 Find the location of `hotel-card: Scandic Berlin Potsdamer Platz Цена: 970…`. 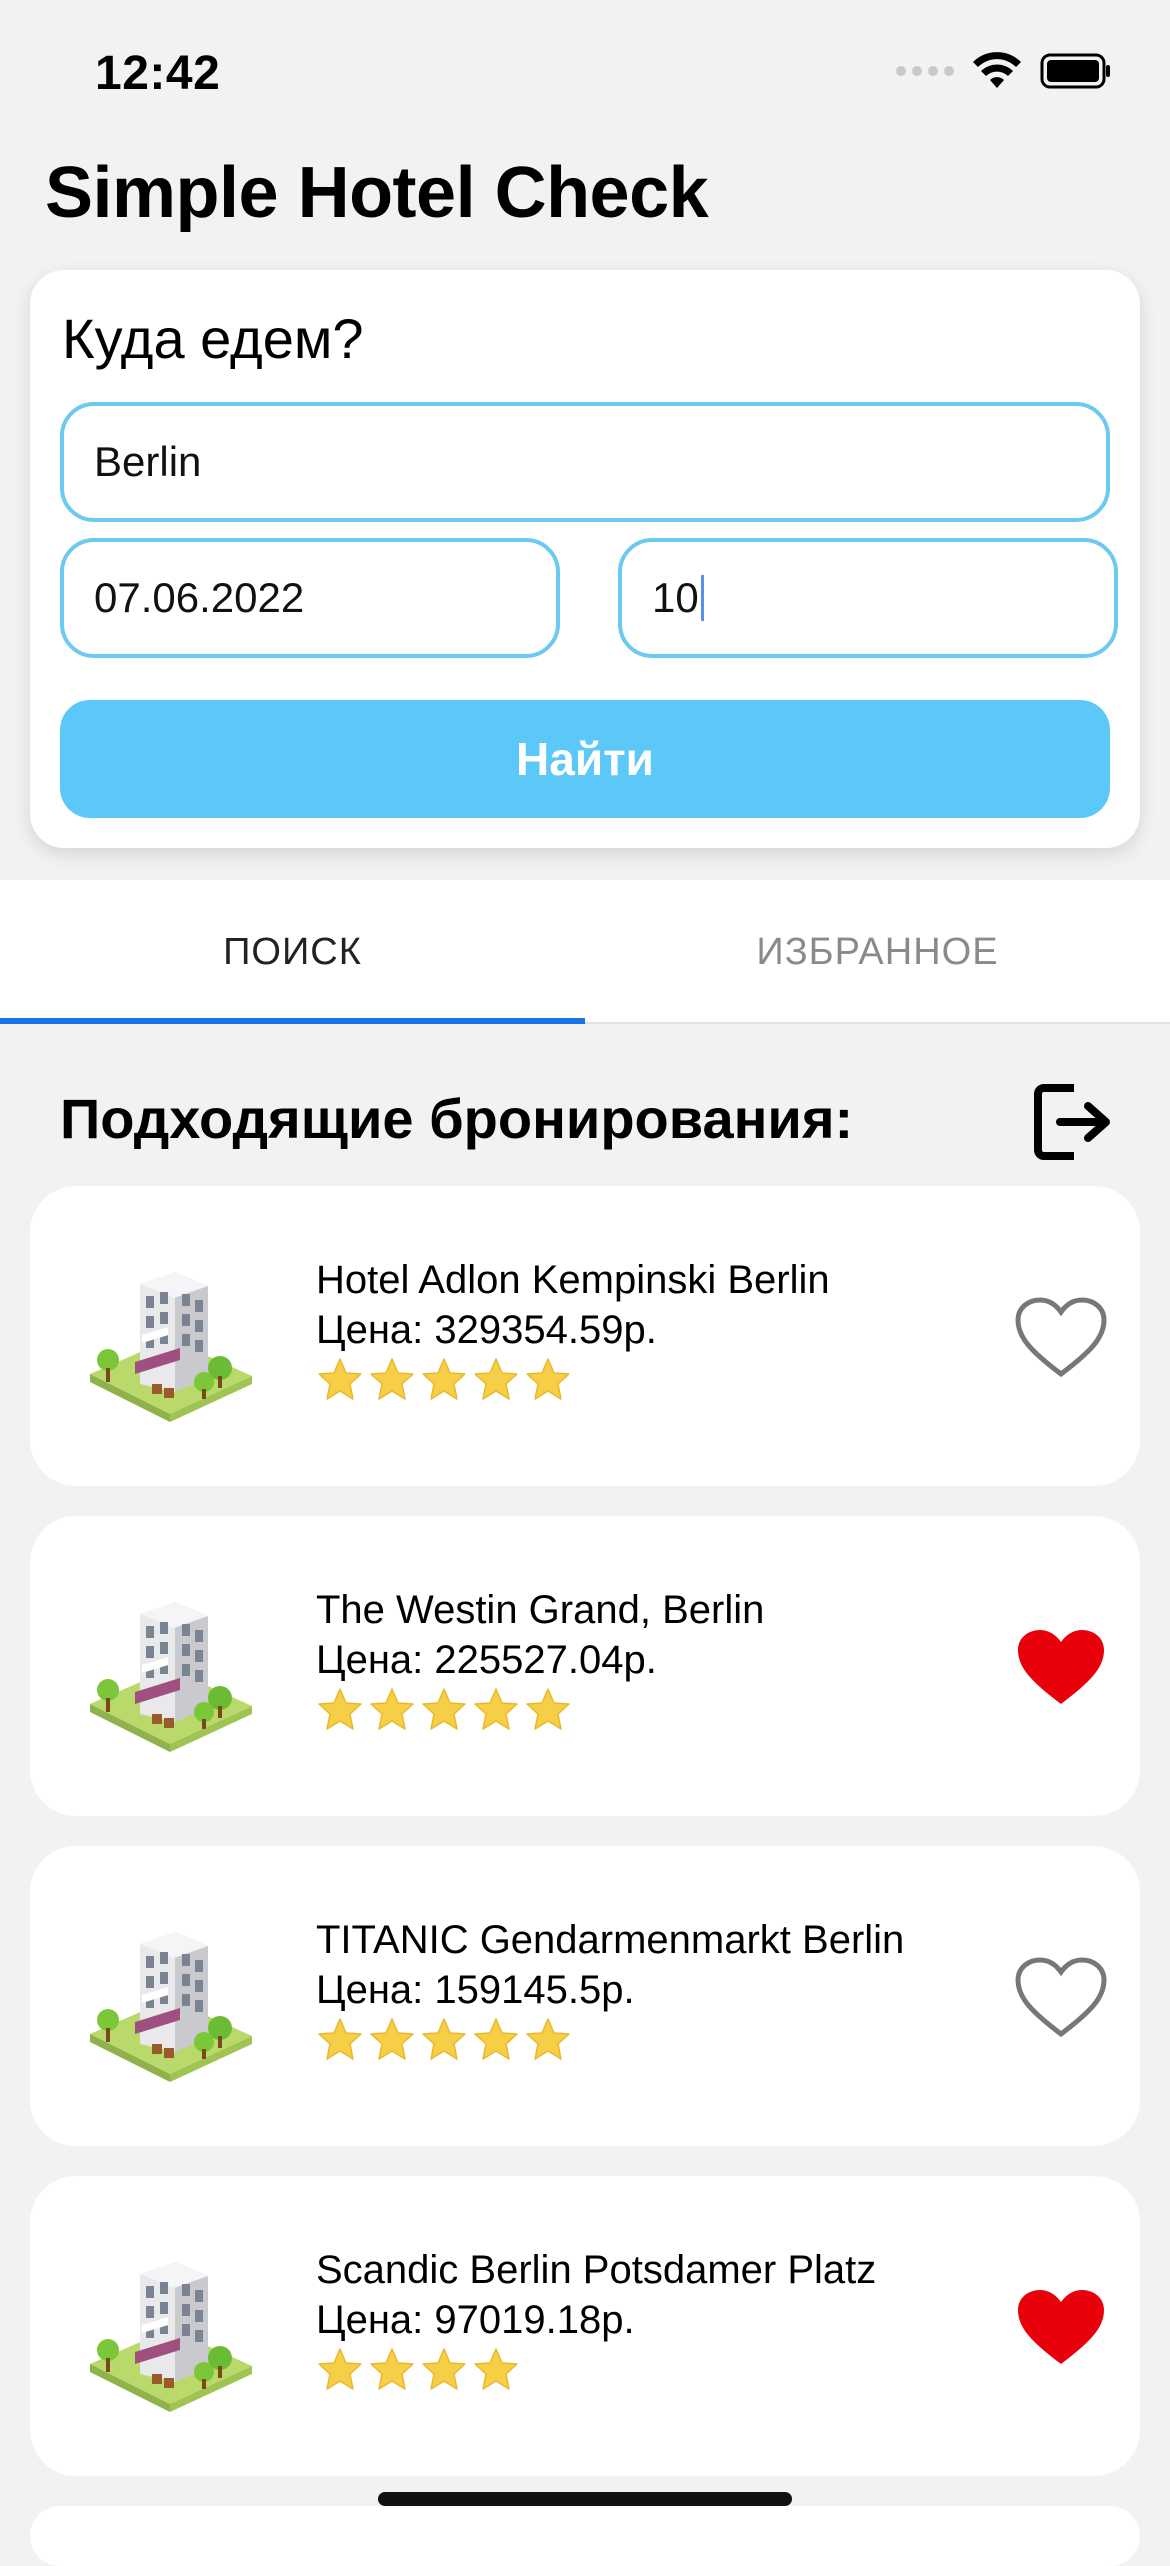

hotel-card: Scandic Berlin Potsdamer Platz Цена: 970… is located at coordinates (585, 2326).